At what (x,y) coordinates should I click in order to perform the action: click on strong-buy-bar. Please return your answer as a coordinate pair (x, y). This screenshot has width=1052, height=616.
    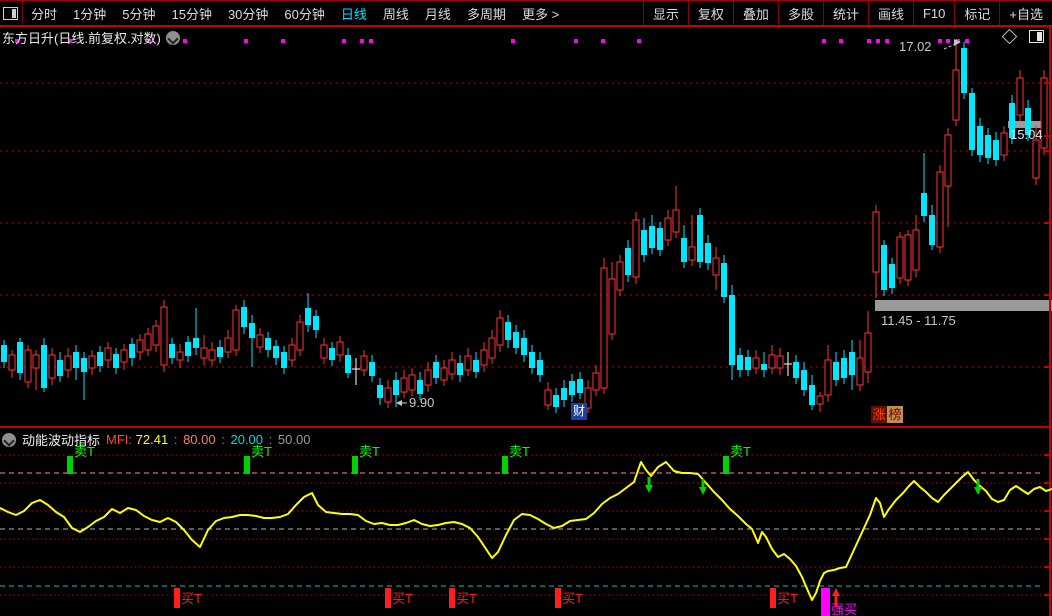
    Looking at the image, I should click on (825, 602).